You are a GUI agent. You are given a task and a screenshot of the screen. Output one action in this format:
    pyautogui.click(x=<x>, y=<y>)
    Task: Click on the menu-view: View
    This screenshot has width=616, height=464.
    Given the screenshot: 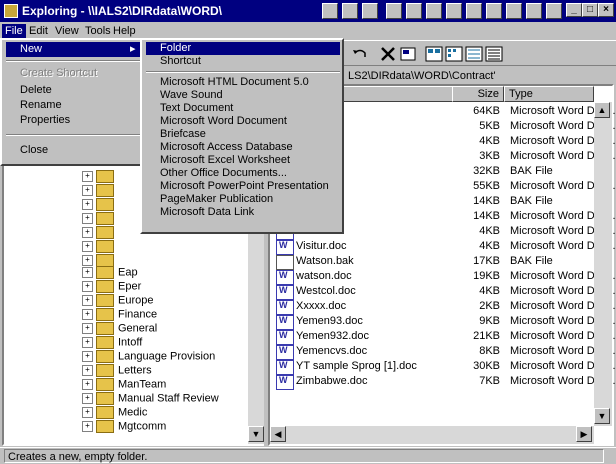 What is the action you would take?
    pyautogui.click(x=67, y=31)
    